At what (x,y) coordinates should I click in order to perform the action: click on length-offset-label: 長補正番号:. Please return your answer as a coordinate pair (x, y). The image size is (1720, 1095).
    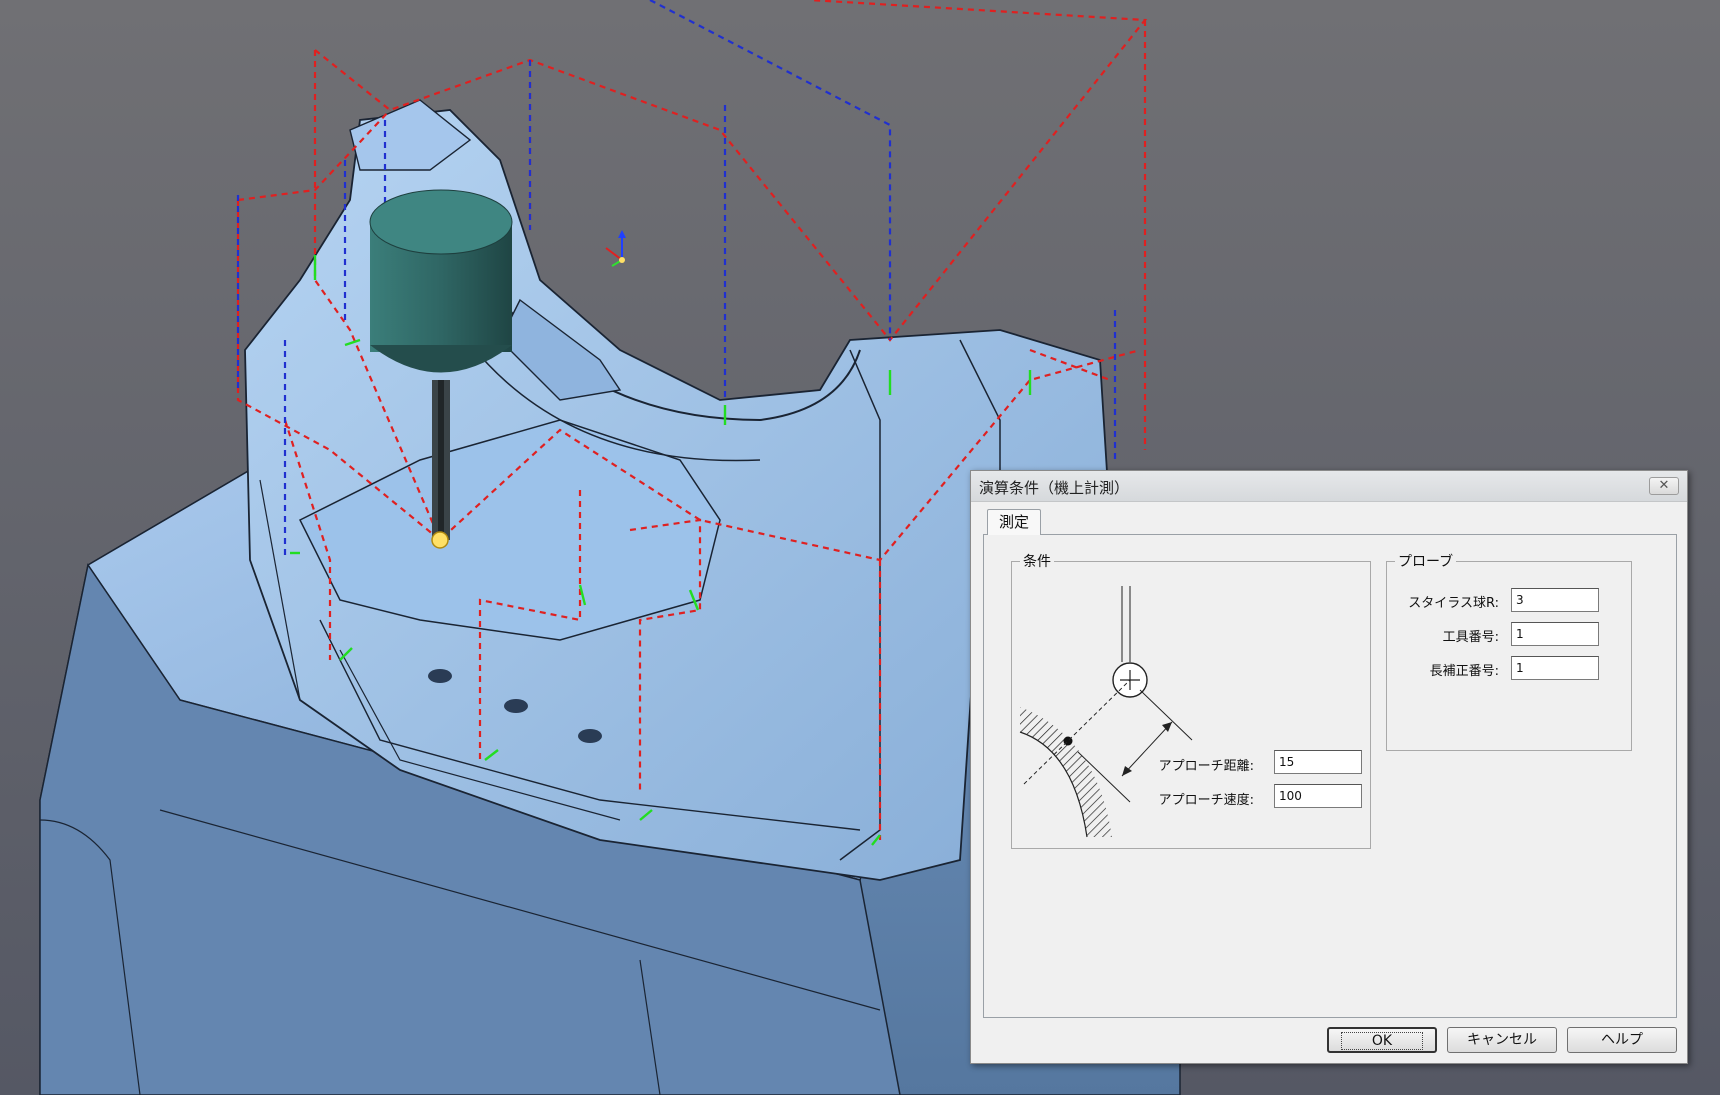
    Looking at the image, I should click on (1464, 671).